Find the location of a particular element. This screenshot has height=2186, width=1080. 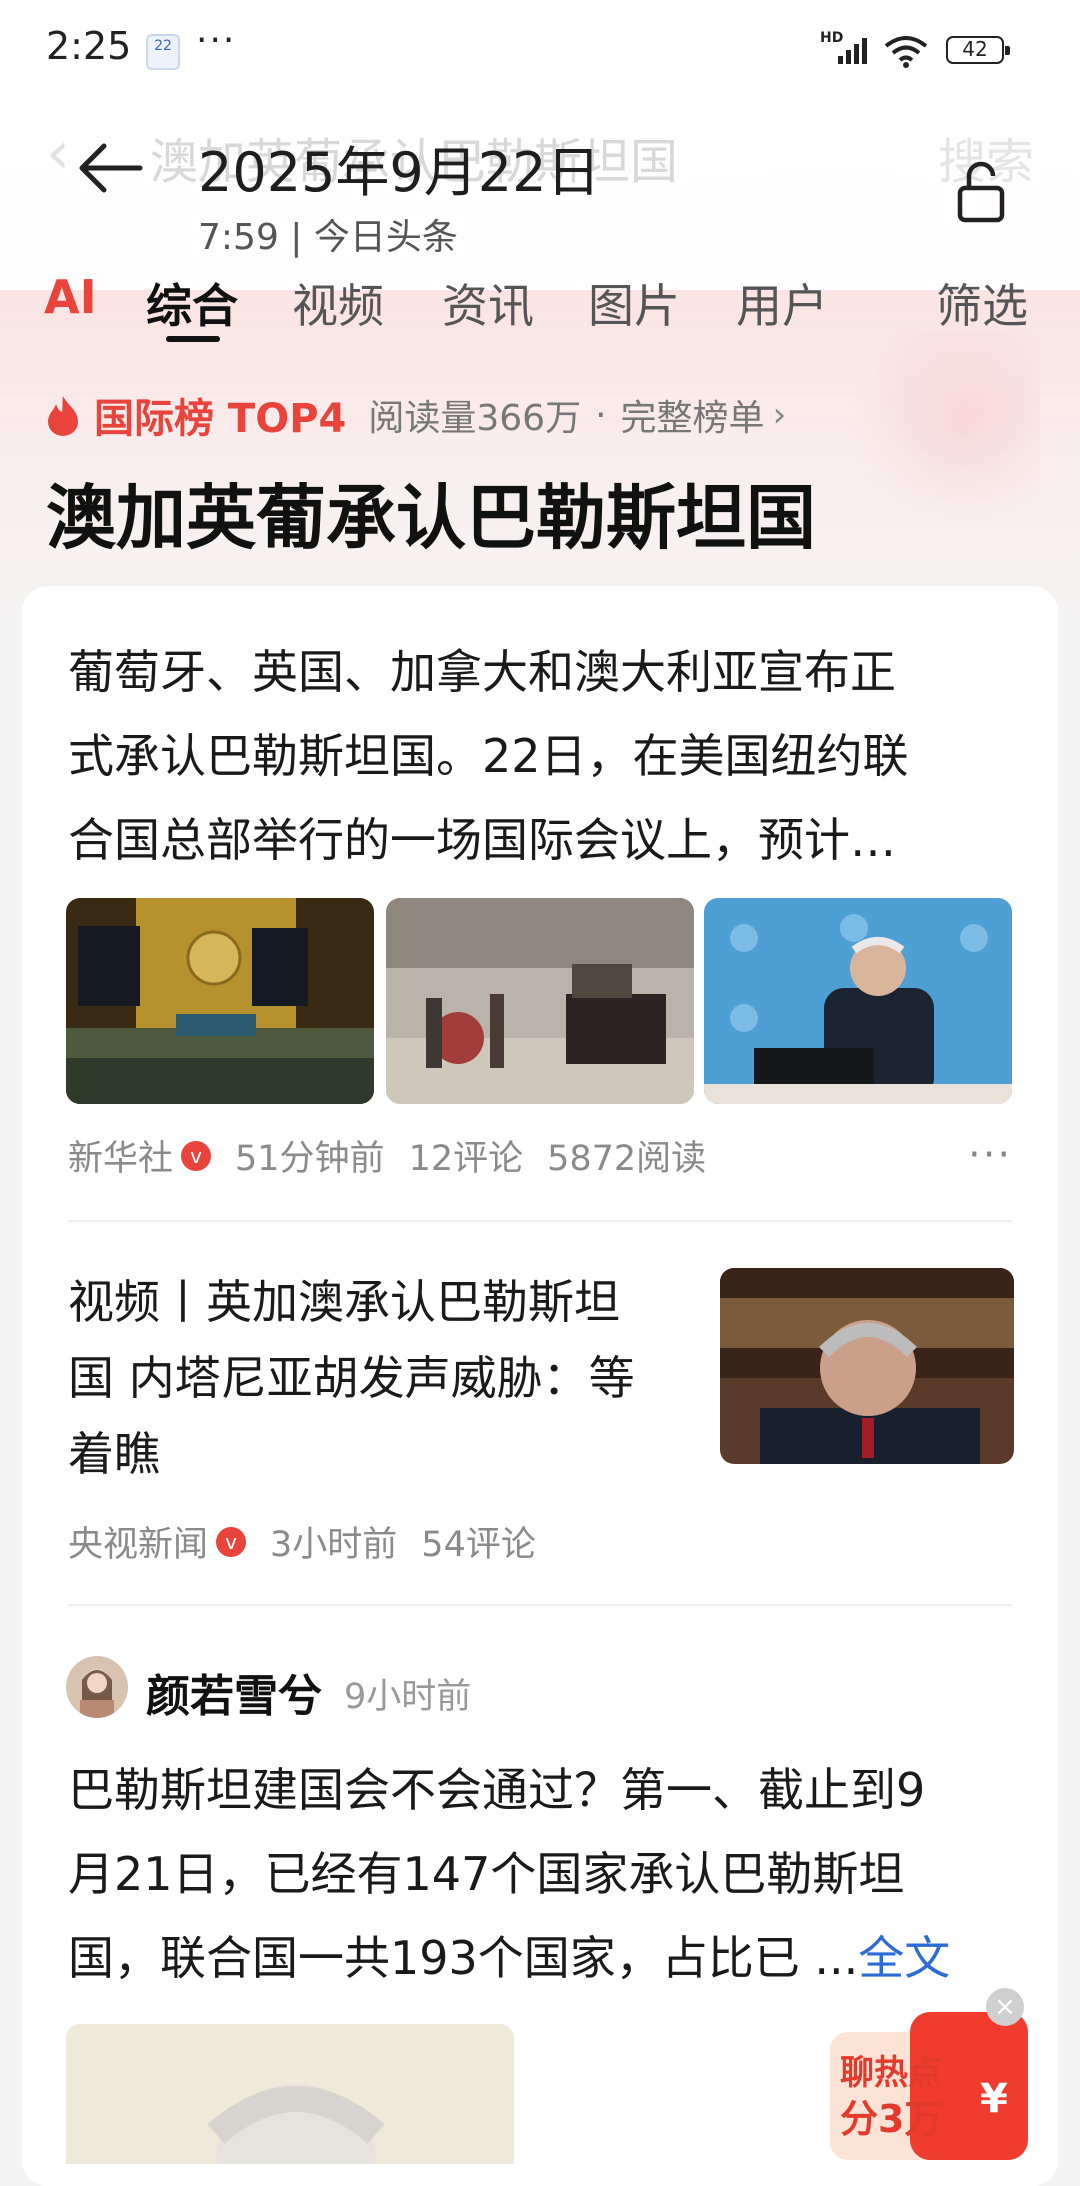

read-count: 5872阅读 is located at coordinates (627, 1159).